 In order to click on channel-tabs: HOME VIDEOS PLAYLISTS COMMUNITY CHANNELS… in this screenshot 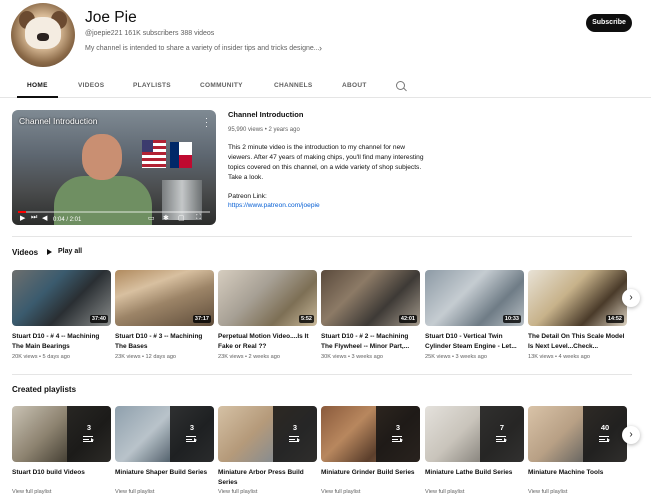, I will do `click(325, 85)`.